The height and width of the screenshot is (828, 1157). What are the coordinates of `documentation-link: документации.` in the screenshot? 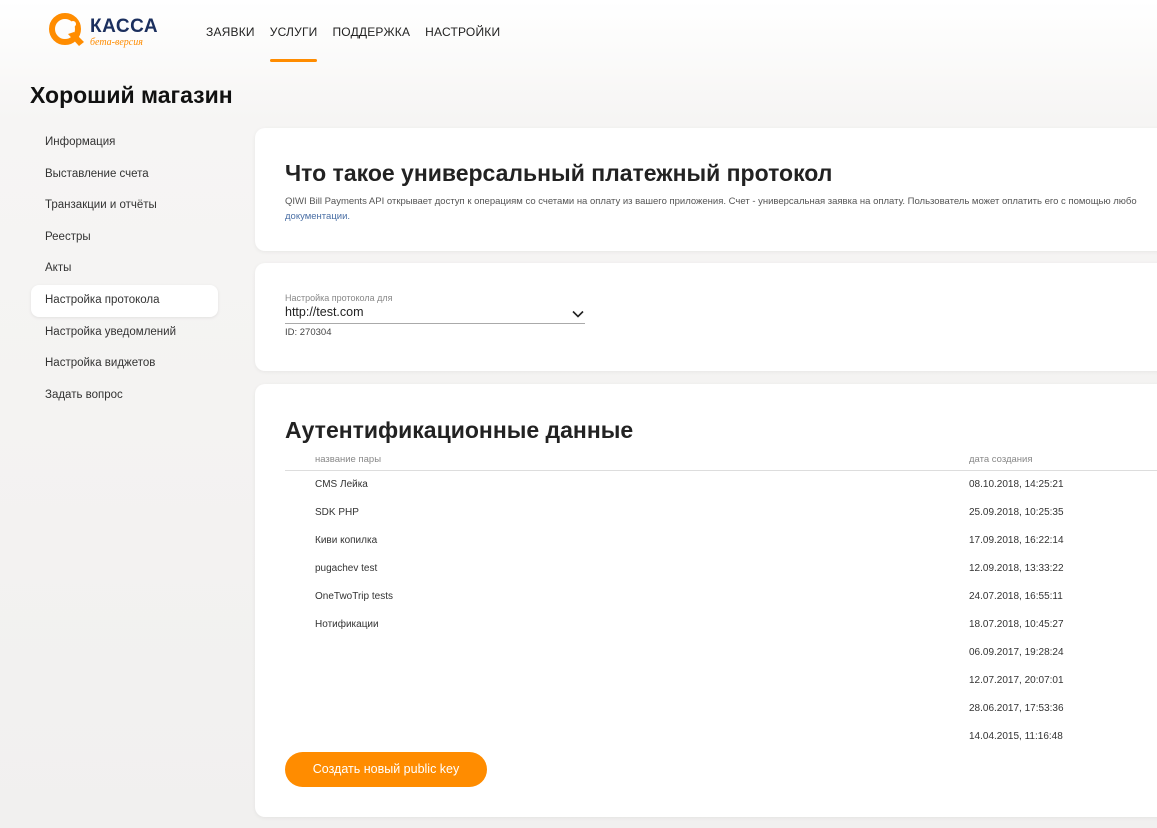 It's located at (721, 216).